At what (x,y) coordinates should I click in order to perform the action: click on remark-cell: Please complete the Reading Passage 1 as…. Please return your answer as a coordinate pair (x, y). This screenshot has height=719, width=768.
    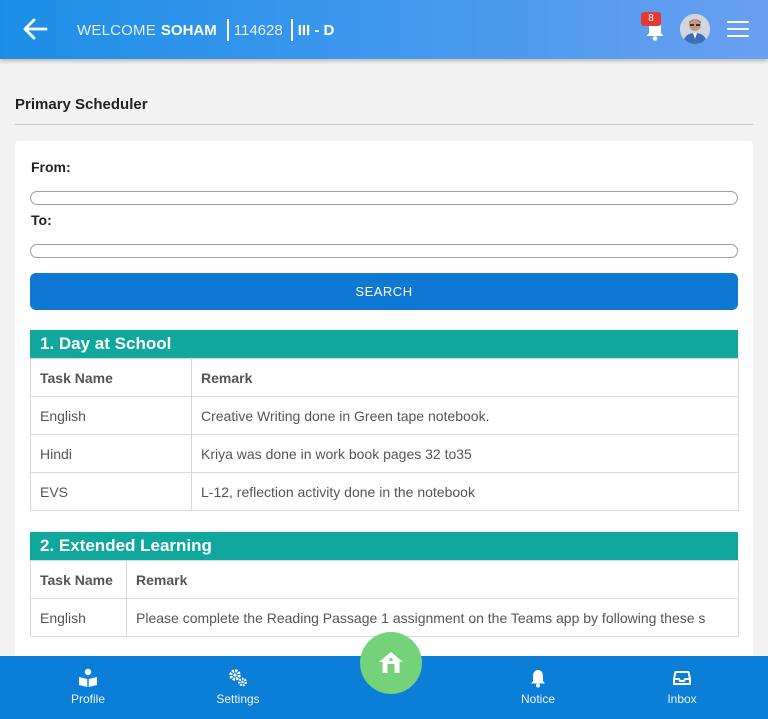
    Looking at the image, I should click on (432, 617).